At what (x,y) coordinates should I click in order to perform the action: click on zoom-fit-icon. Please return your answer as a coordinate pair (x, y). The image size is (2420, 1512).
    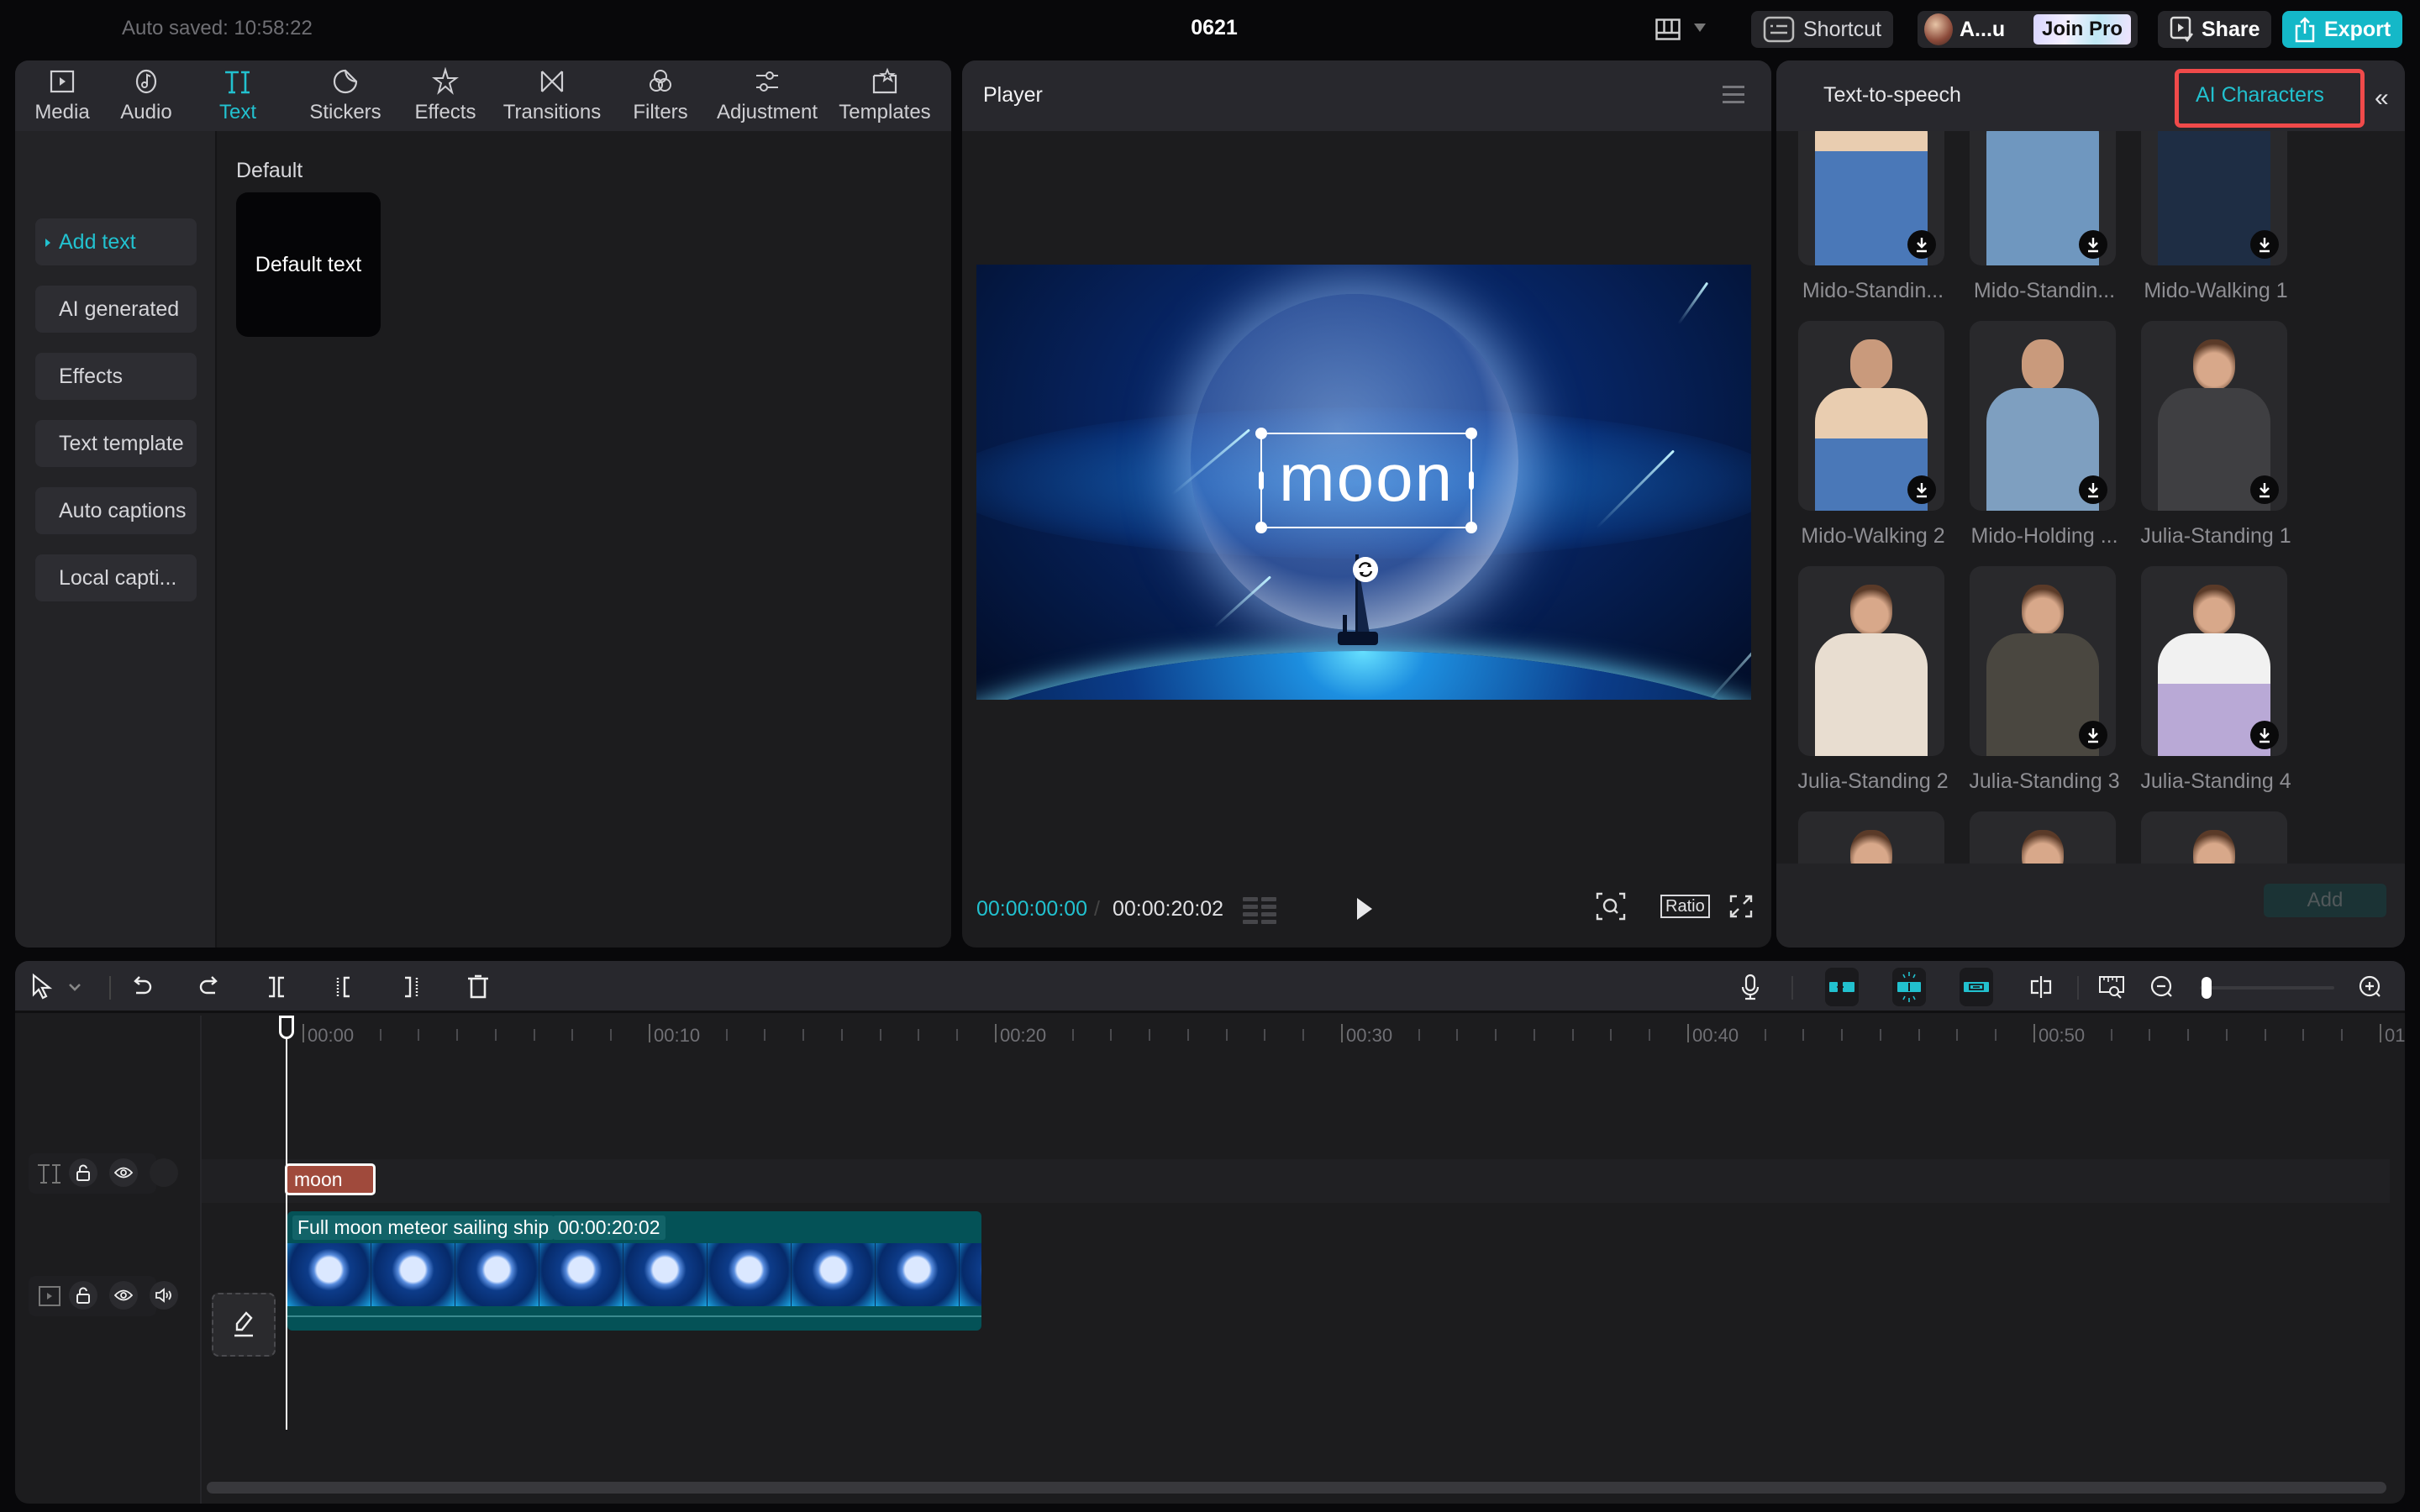
    Looking at the image, I should click on (1611, 906).